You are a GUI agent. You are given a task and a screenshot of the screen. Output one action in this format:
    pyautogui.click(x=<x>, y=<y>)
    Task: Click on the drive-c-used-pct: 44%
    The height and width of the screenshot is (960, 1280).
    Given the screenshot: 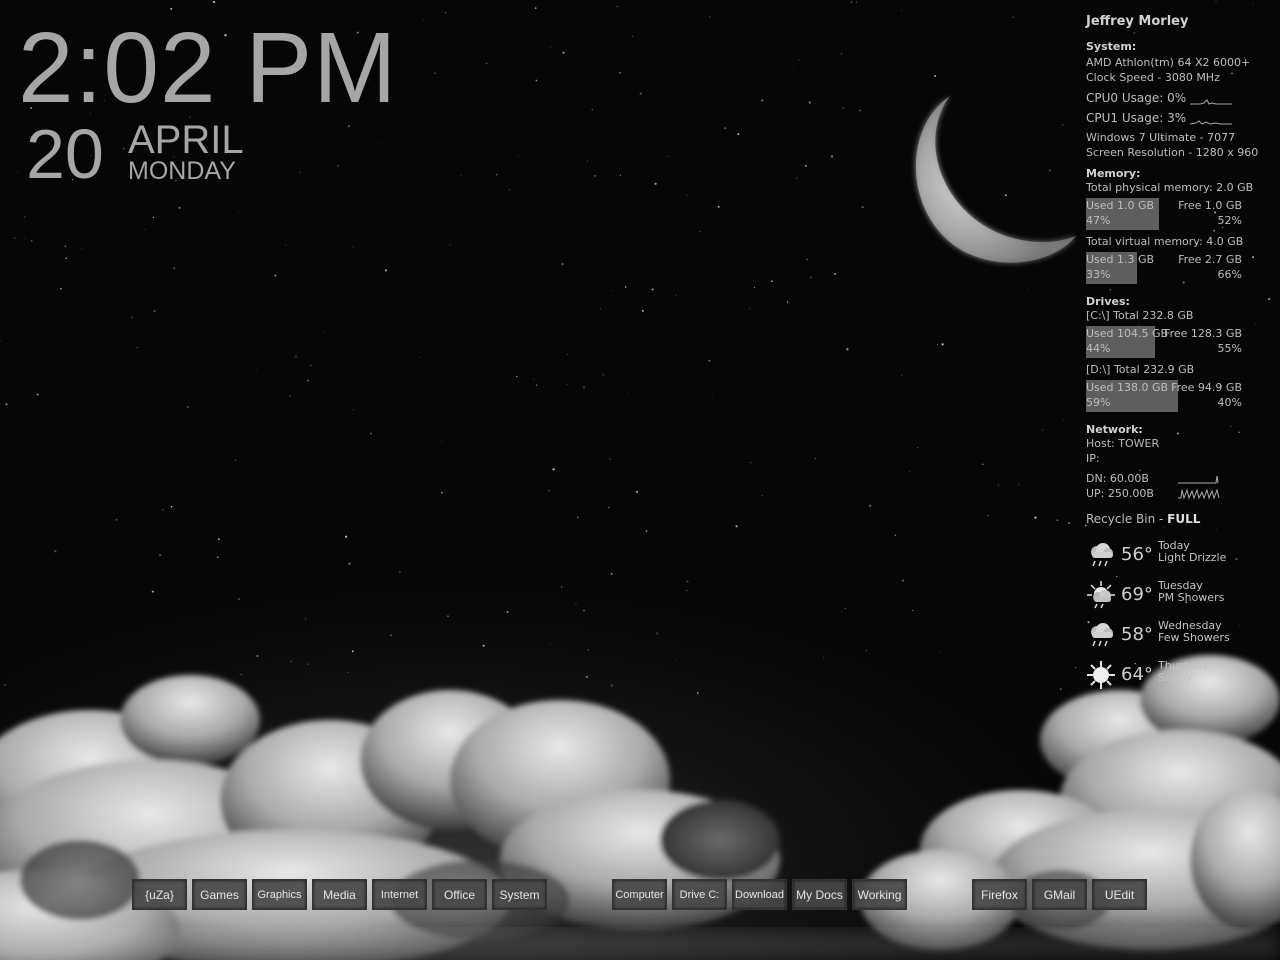 What is the action you would take?
    pyautogui.click(x=1098, y=348)
    